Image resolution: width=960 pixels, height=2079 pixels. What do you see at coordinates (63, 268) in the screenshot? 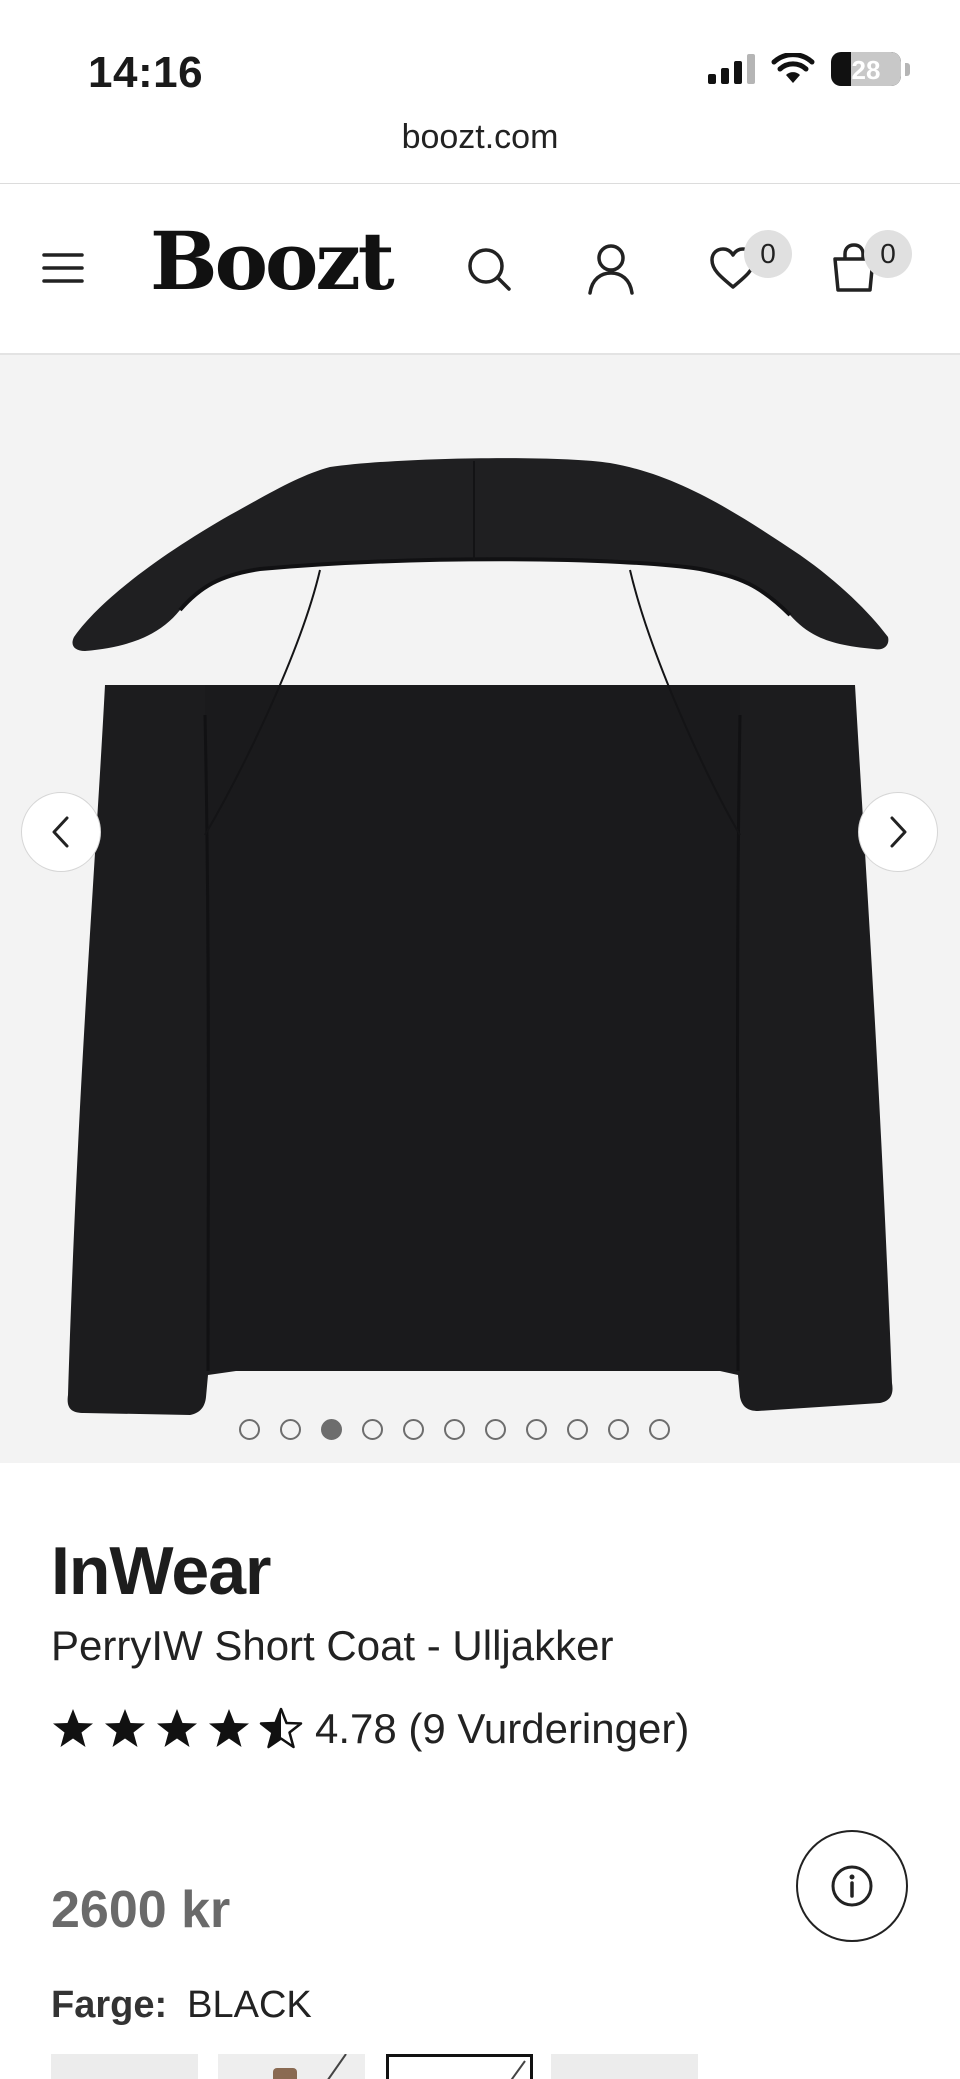
I see `menu-icon` at bounding box center [63, 268].